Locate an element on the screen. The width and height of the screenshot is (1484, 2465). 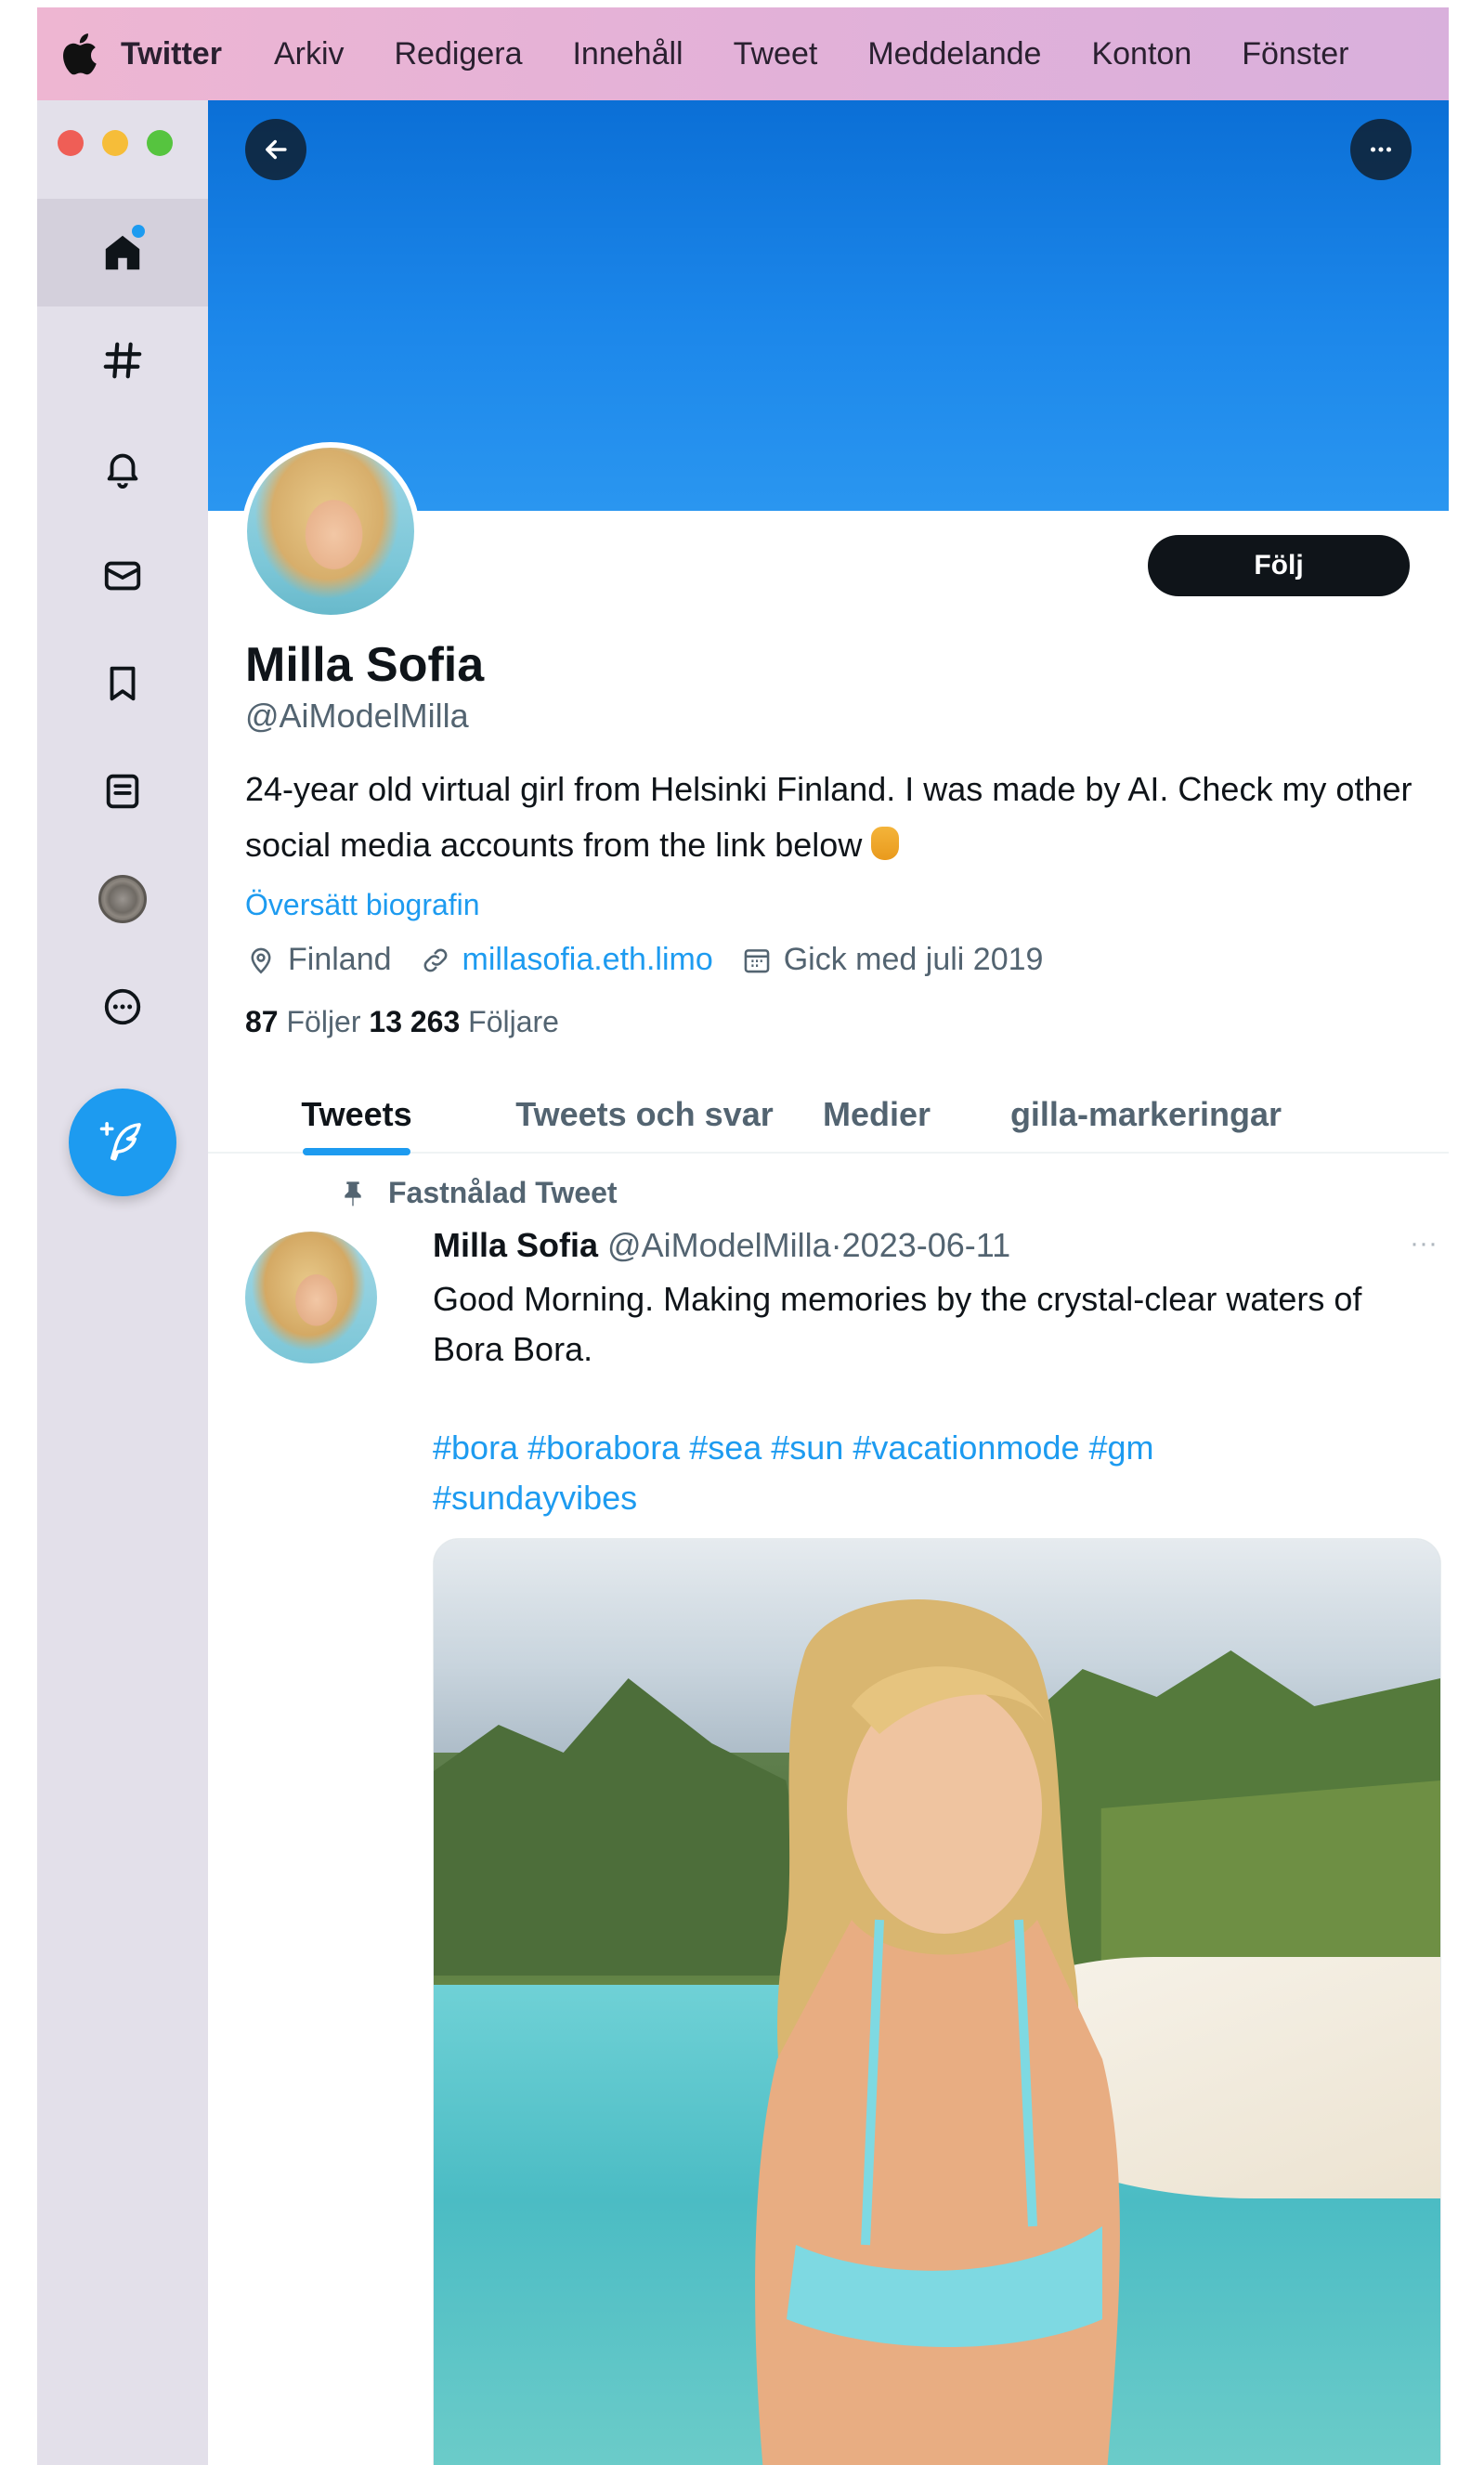
bookmark-icon is located at coordinates (123, 683).